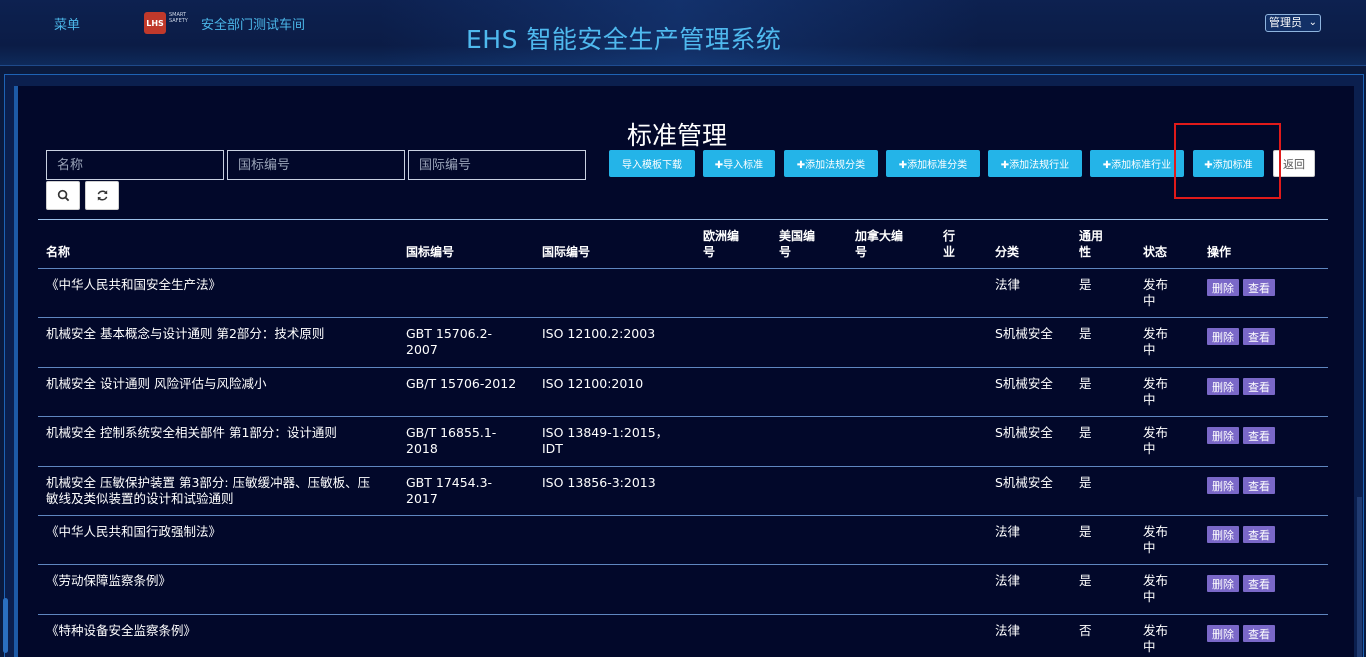  I want to click on col-header-industry: 行业, so click(949, 244).